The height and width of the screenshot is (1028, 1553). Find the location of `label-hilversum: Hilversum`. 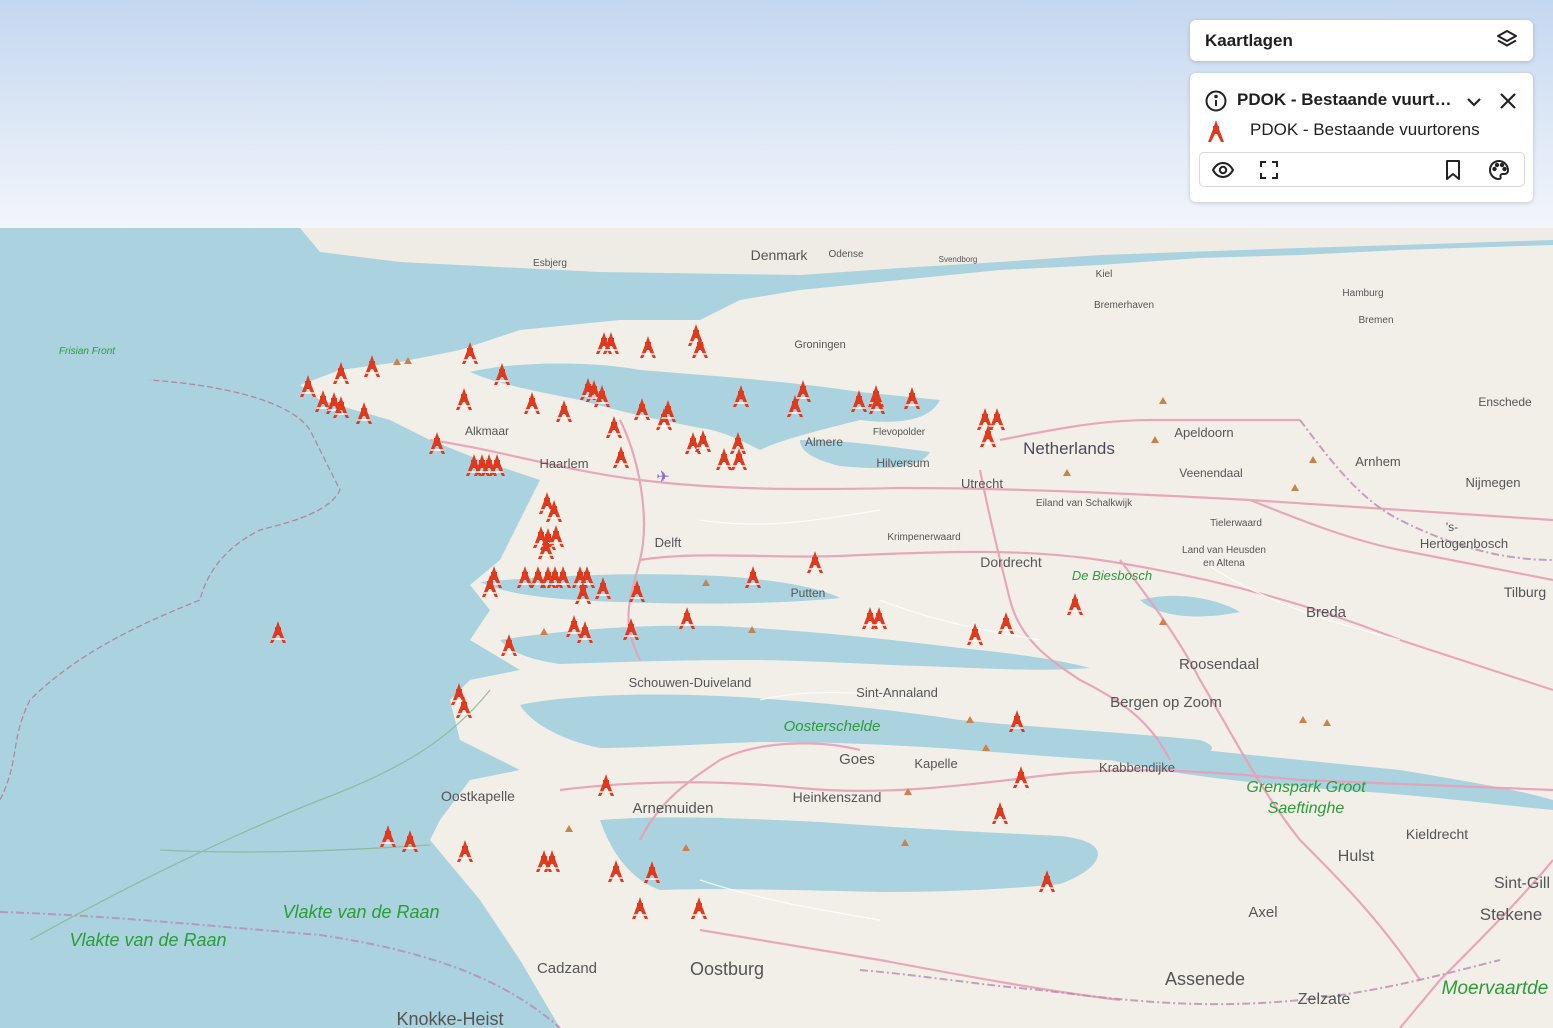

label-hilversum: Hilversum is located at coordinates (902, 463).